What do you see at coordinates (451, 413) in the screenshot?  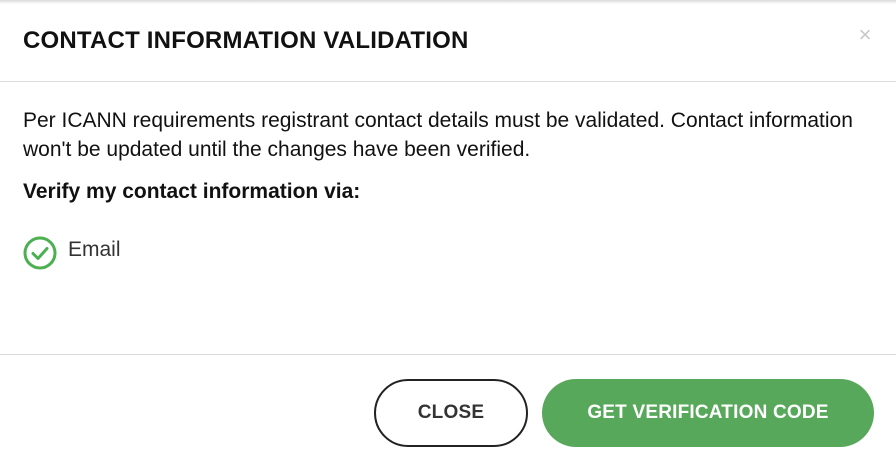 I see `close-button: CLOSE` at bounding box center [451, 413].